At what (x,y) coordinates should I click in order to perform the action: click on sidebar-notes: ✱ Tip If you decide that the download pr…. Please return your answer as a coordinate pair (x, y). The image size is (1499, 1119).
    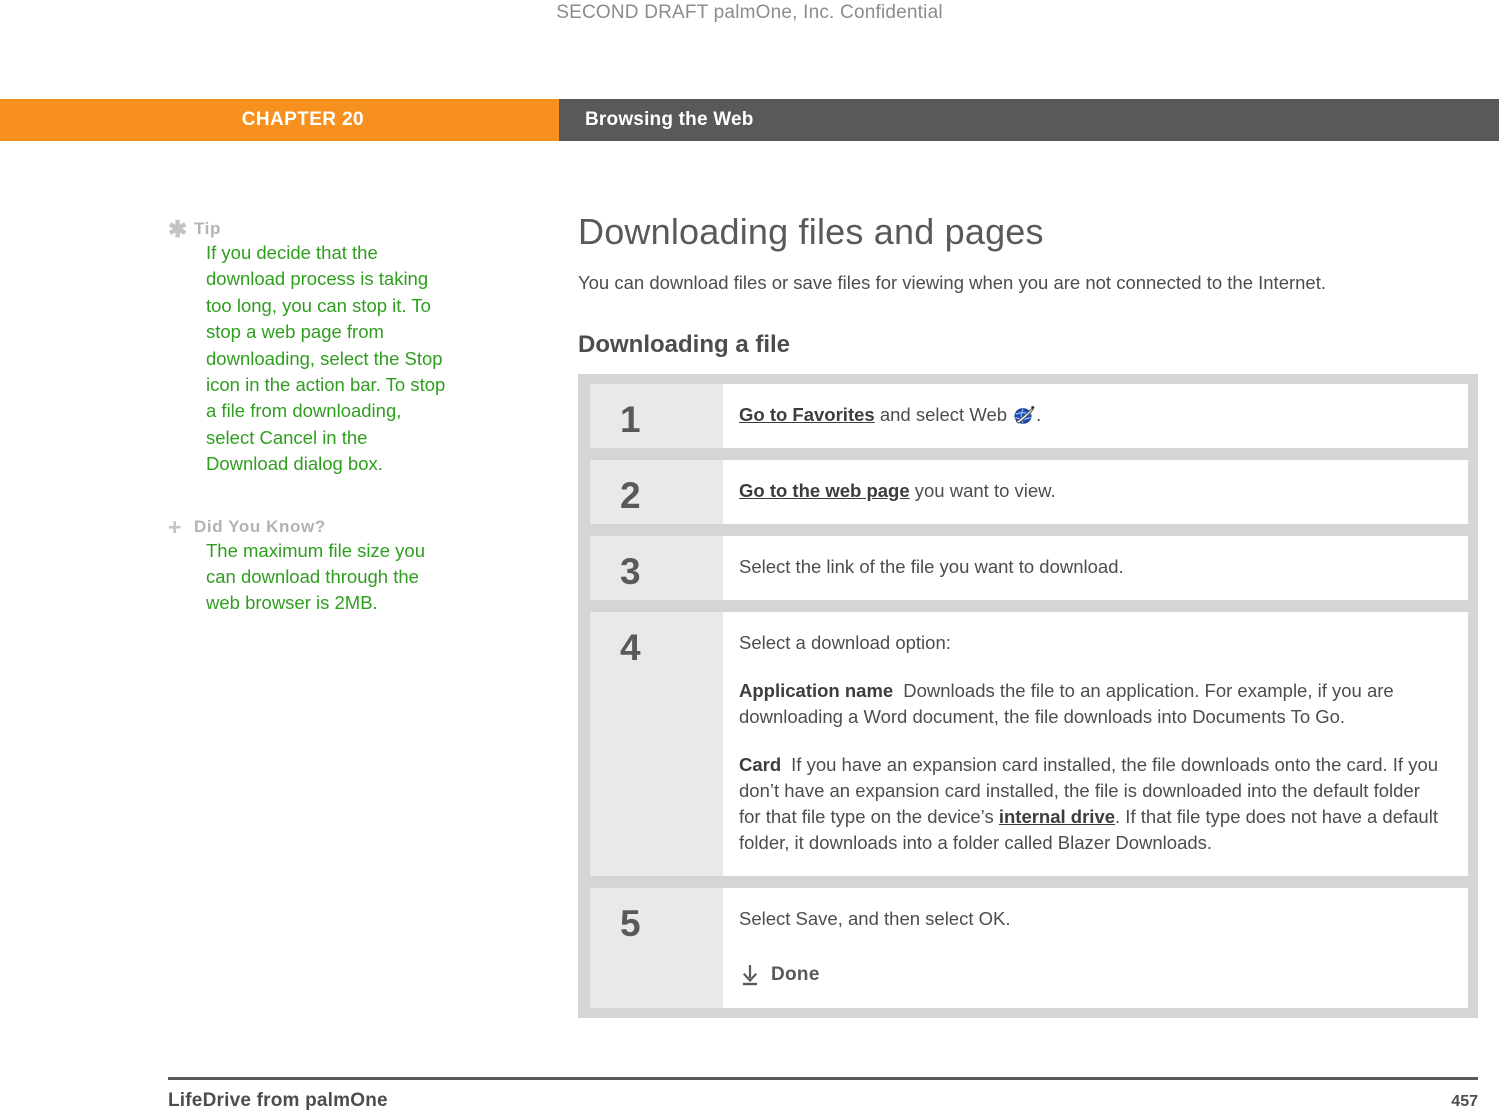
    Looking at the image, I should click on (313, 436).